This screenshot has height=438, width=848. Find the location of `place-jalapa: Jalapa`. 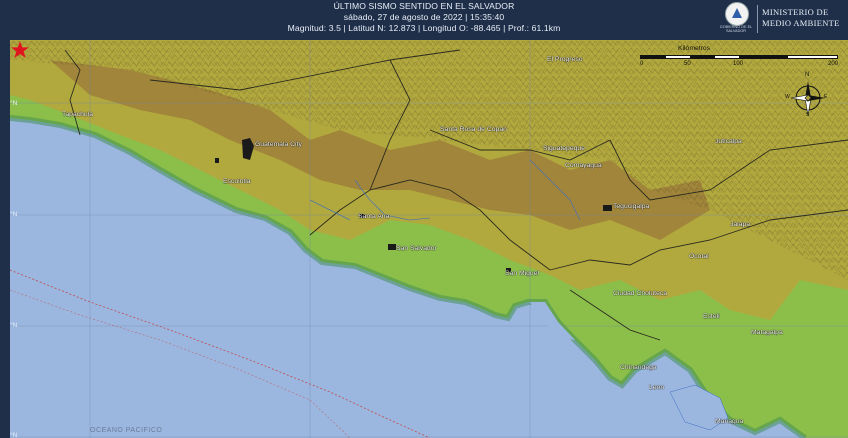

place-jalapa: Jalapa is located at coordinates (740, 224).